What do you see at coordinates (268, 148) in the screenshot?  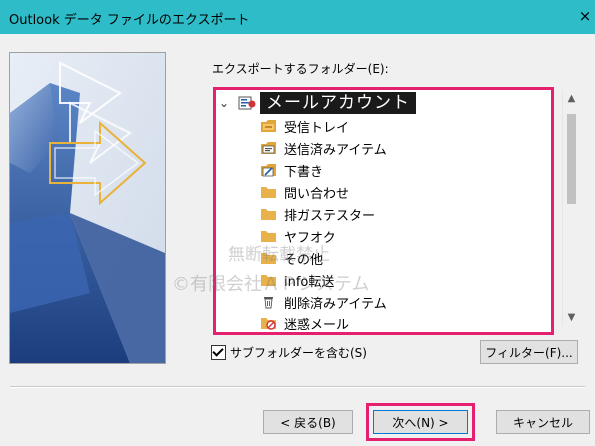 I see `sent-items-icon` at bounding box center [268, 148].